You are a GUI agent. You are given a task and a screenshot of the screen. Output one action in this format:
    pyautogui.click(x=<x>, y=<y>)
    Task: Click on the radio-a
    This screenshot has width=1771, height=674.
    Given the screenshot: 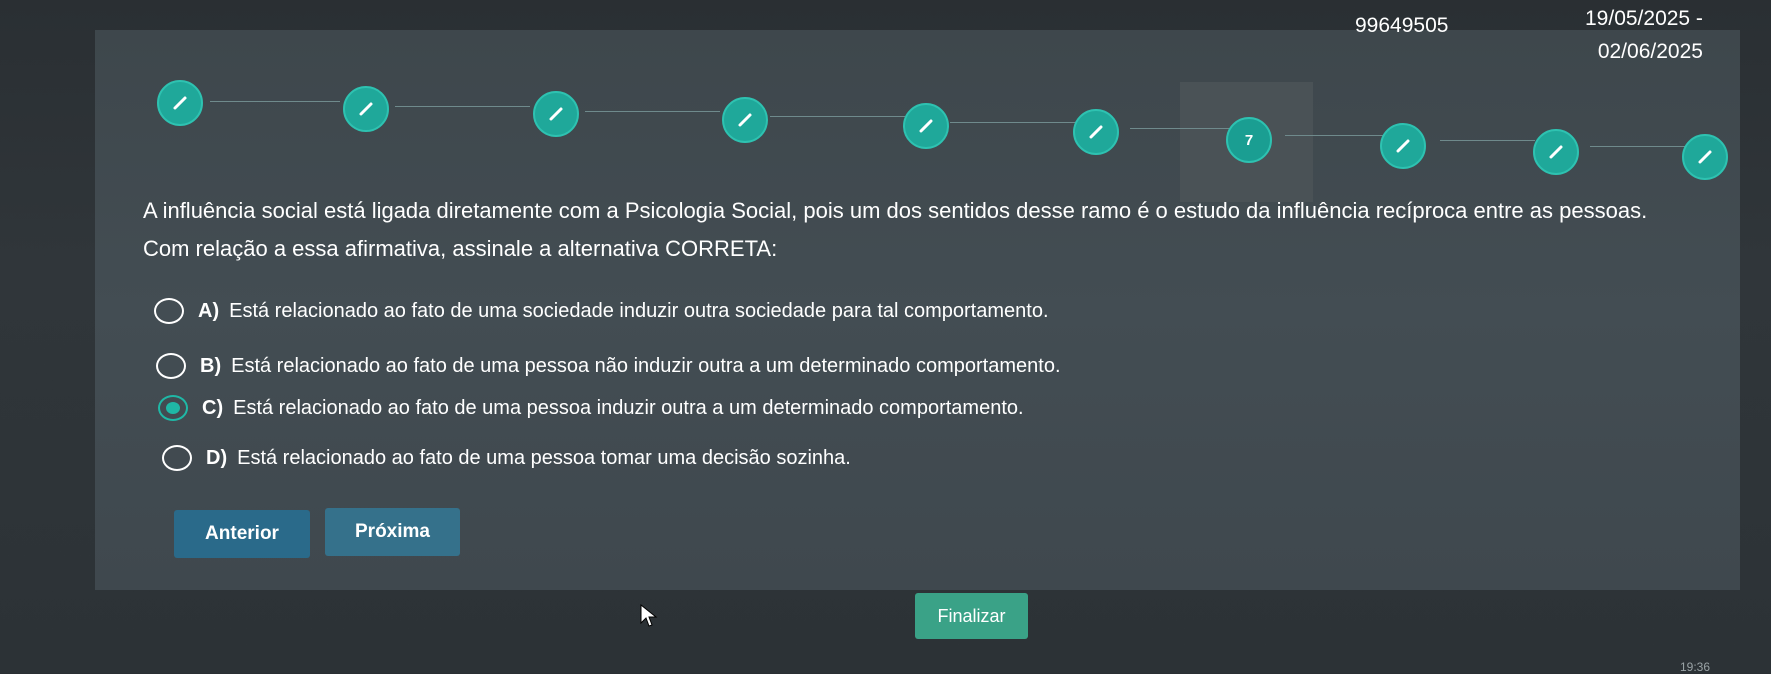 What is the action you would take?
    pyautogui.click(x=169, y=311)
    